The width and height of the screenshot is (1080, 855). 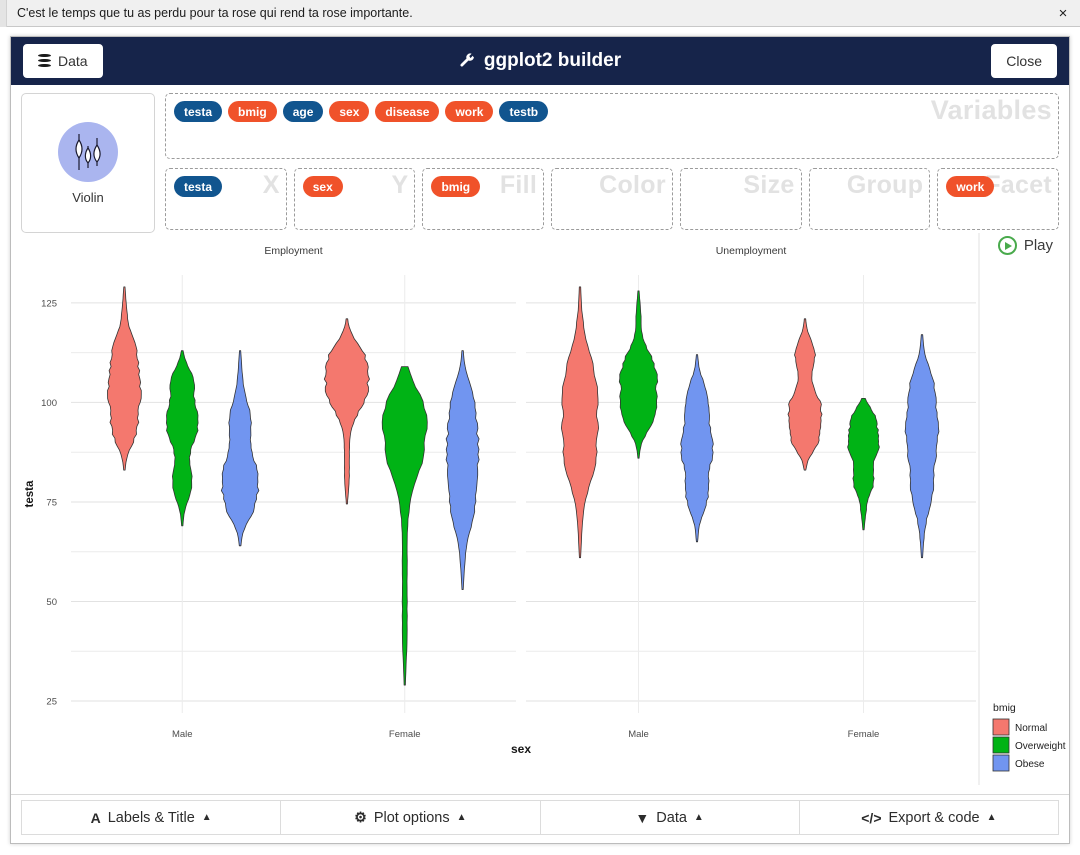 I want to click on variable-pill-work: work, so click(x=469, y=111).